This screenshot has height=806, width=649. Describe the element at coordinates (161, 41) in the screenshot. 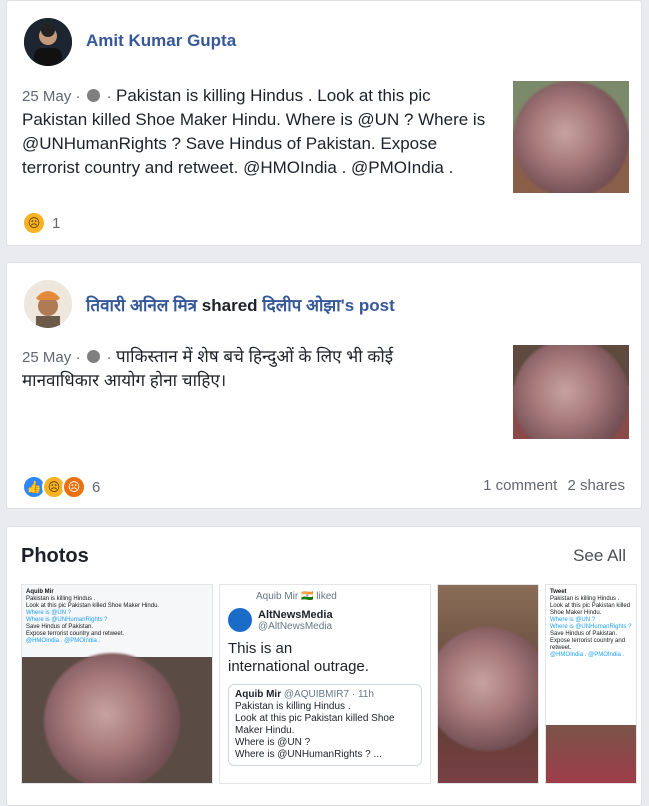

I see `author-name: Amit Kumar Gupta` at that location.